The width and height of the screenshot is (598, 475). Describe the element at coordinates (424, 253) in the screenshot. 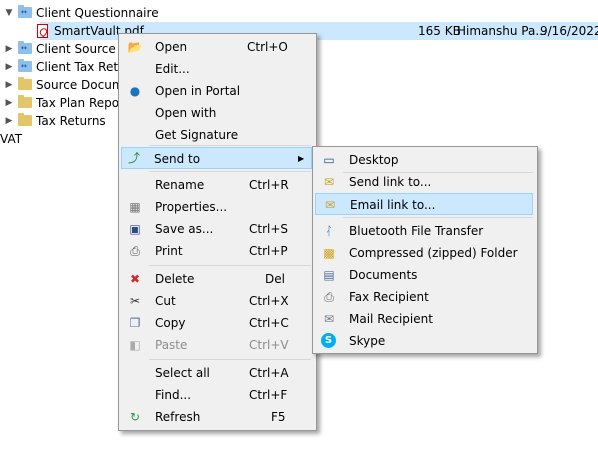

I see `submenu-item-zip: ▩ Compressed (zipped) Folder` at that location.